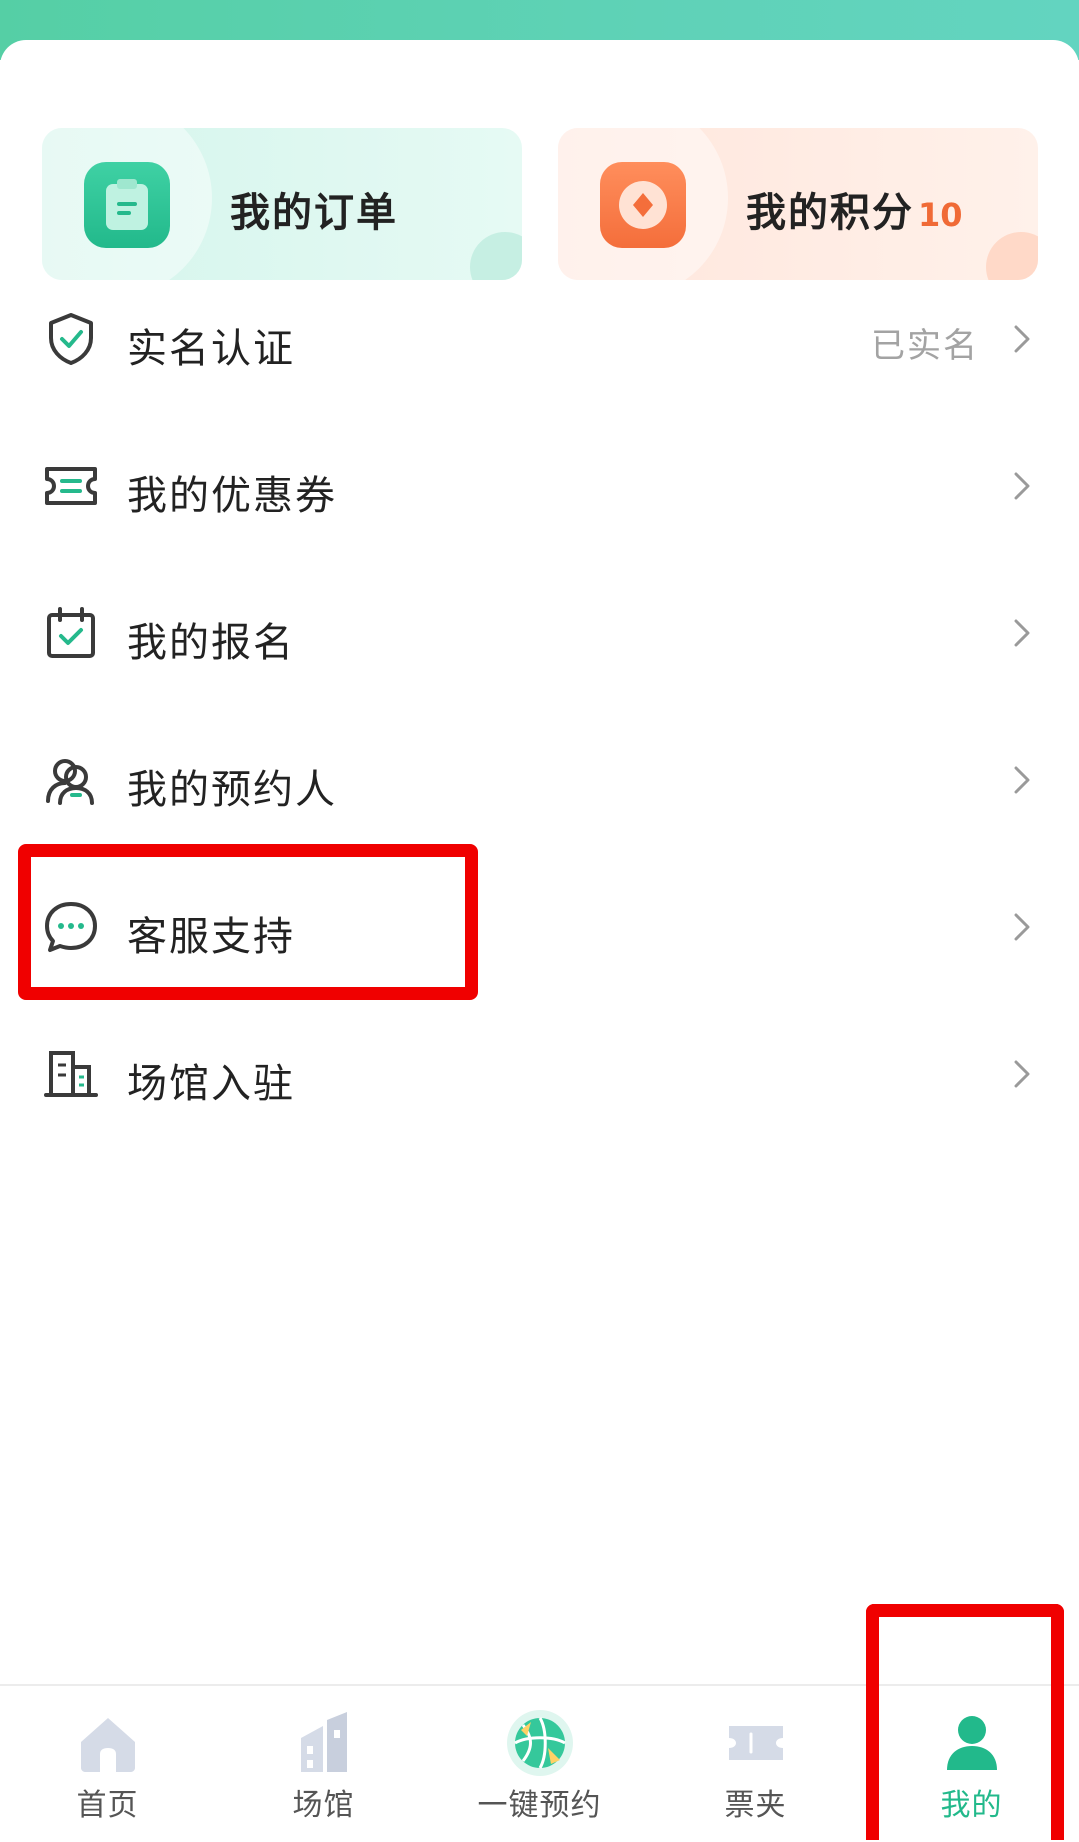  I want to click on coin-icon, so click(643, 205).